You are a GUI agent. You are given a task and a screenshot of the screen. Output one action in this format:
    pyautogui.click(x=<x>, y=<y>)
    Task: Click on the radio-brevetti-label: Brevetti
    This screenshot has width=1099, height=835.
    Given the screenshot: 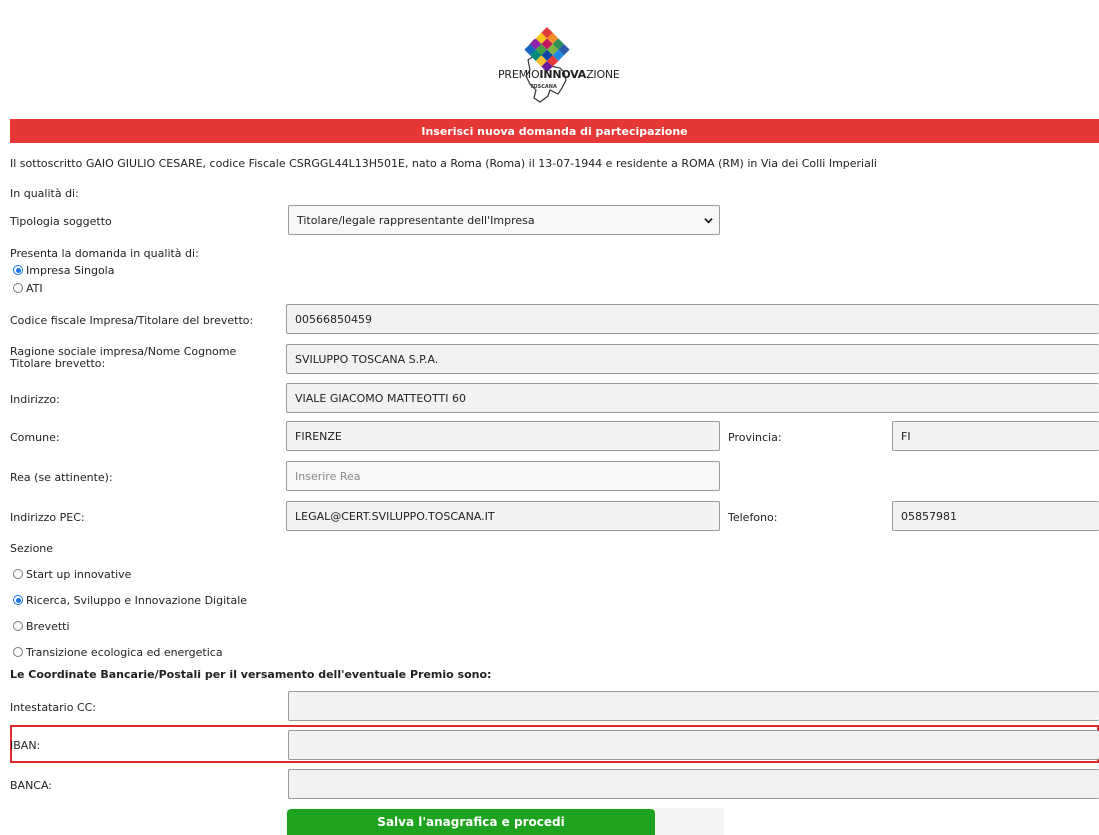 What is the action you would take?
    pyautogui.click(x=48, y=626)
    